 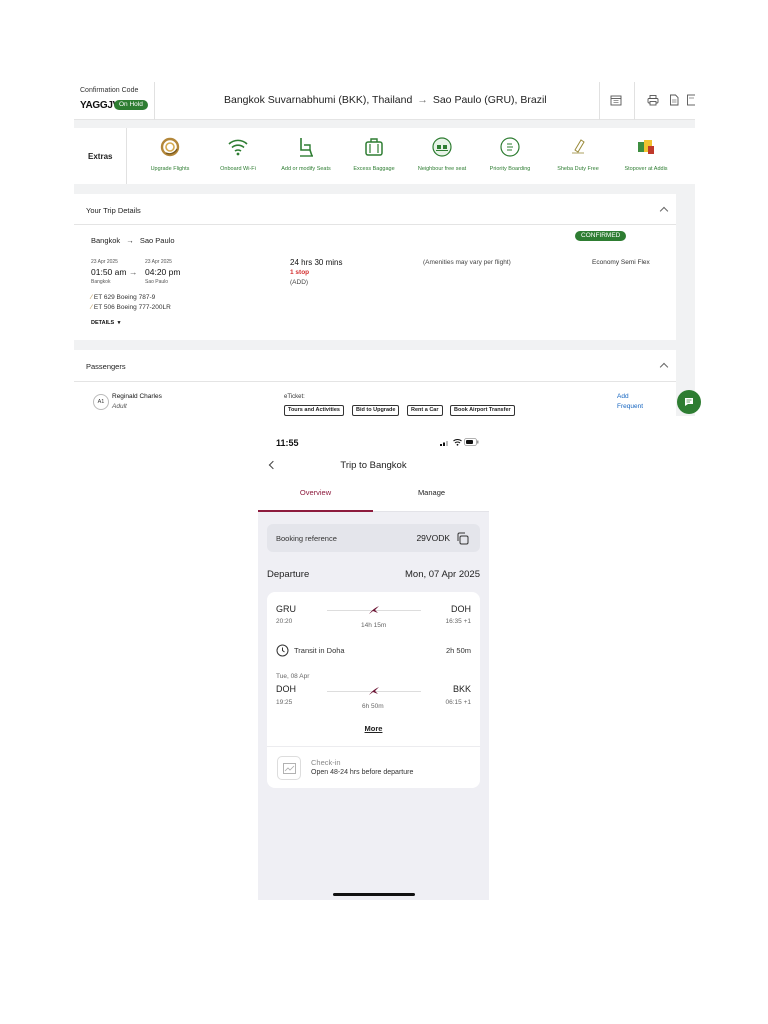 I want to click on leg2-date: Tue, 08 Apr, so click(x=293, y=676).